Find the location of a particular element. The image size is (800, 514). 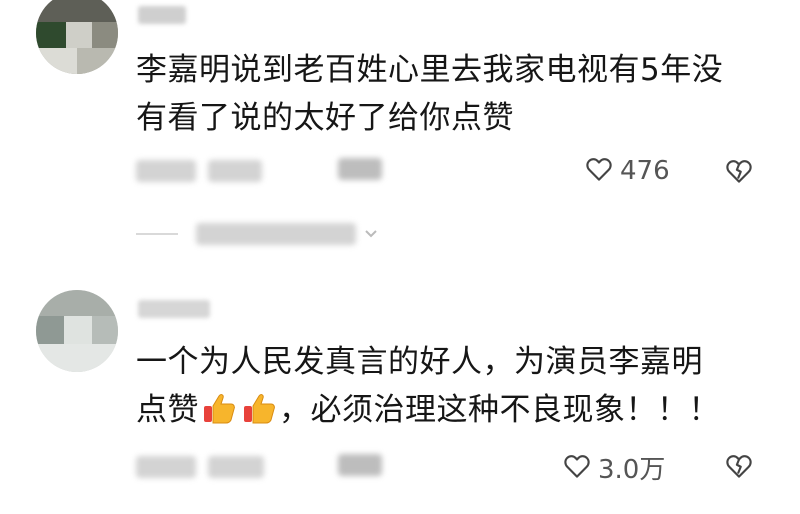

comment-text-part: 点赞 is located at coordinates (167, 410).